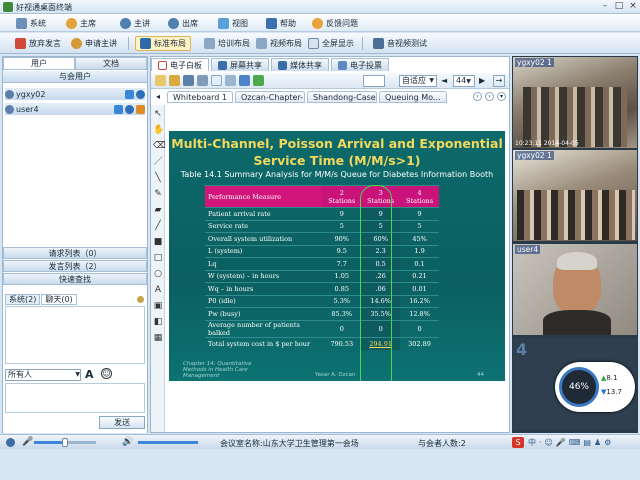  Describe the element at coordinates (360, 64) in the screenshot. I see `tab-voting: 电子投票` at that location.